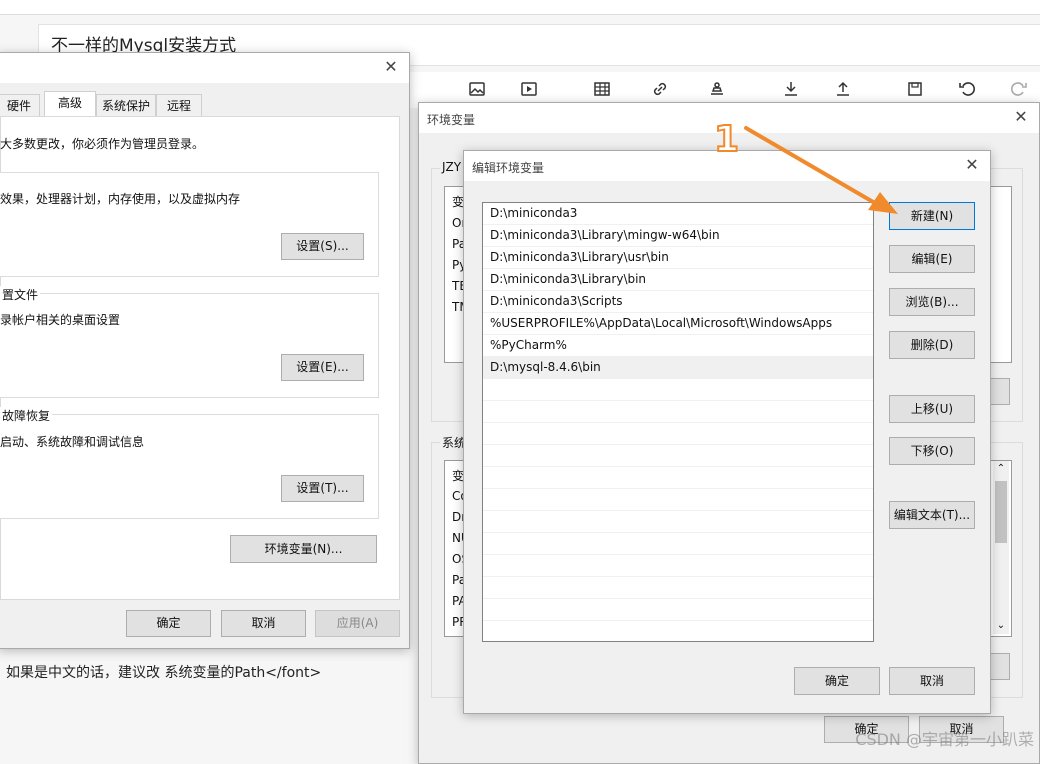 This screenshot has width=1040, height=764. Describe the element at coordinates (813, 167) in the screenshot. I see `arrow-shaft` at that location.